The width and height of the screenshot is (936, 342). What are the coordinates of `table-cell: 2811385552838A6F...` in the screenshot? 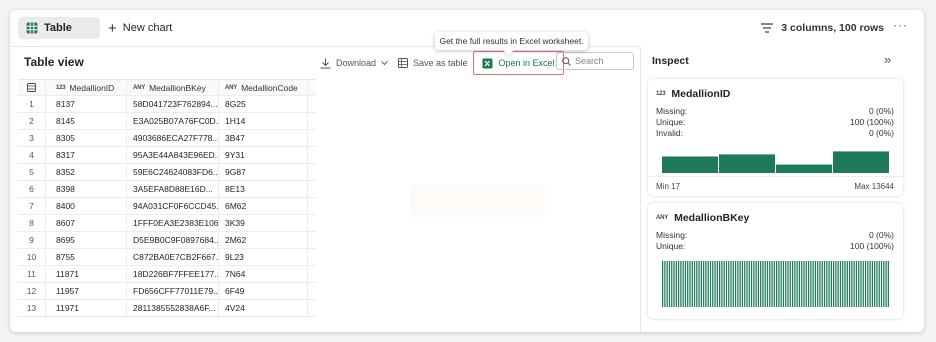 It's located at (173, 308).